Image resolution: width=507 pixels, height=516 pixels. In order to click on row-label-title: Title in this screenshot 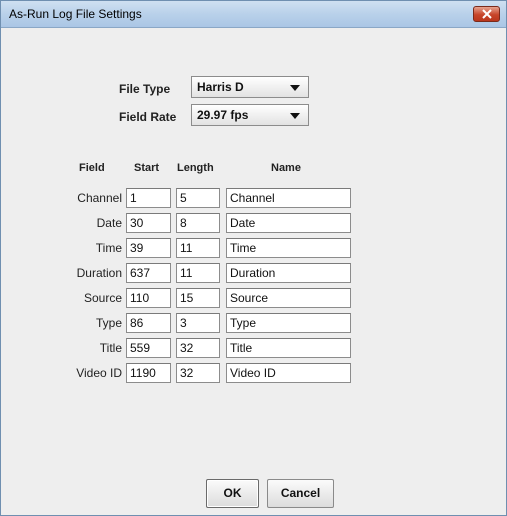, I will do `click(110, 348)`.